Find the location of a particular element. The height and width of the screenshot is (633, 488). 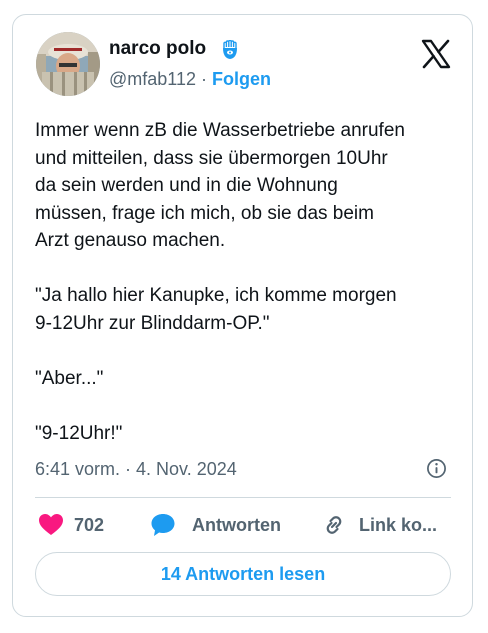

info-icon is located at coordinates (436, 468).